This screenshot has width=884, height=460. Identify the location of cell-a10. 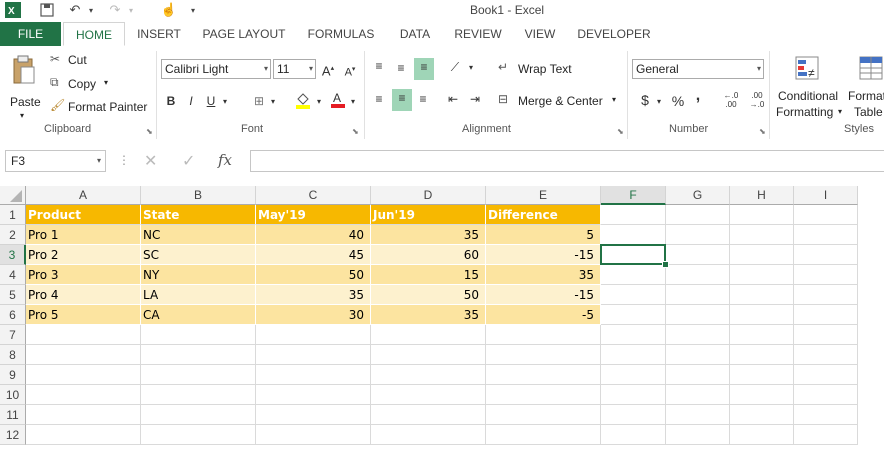
(83, 395).